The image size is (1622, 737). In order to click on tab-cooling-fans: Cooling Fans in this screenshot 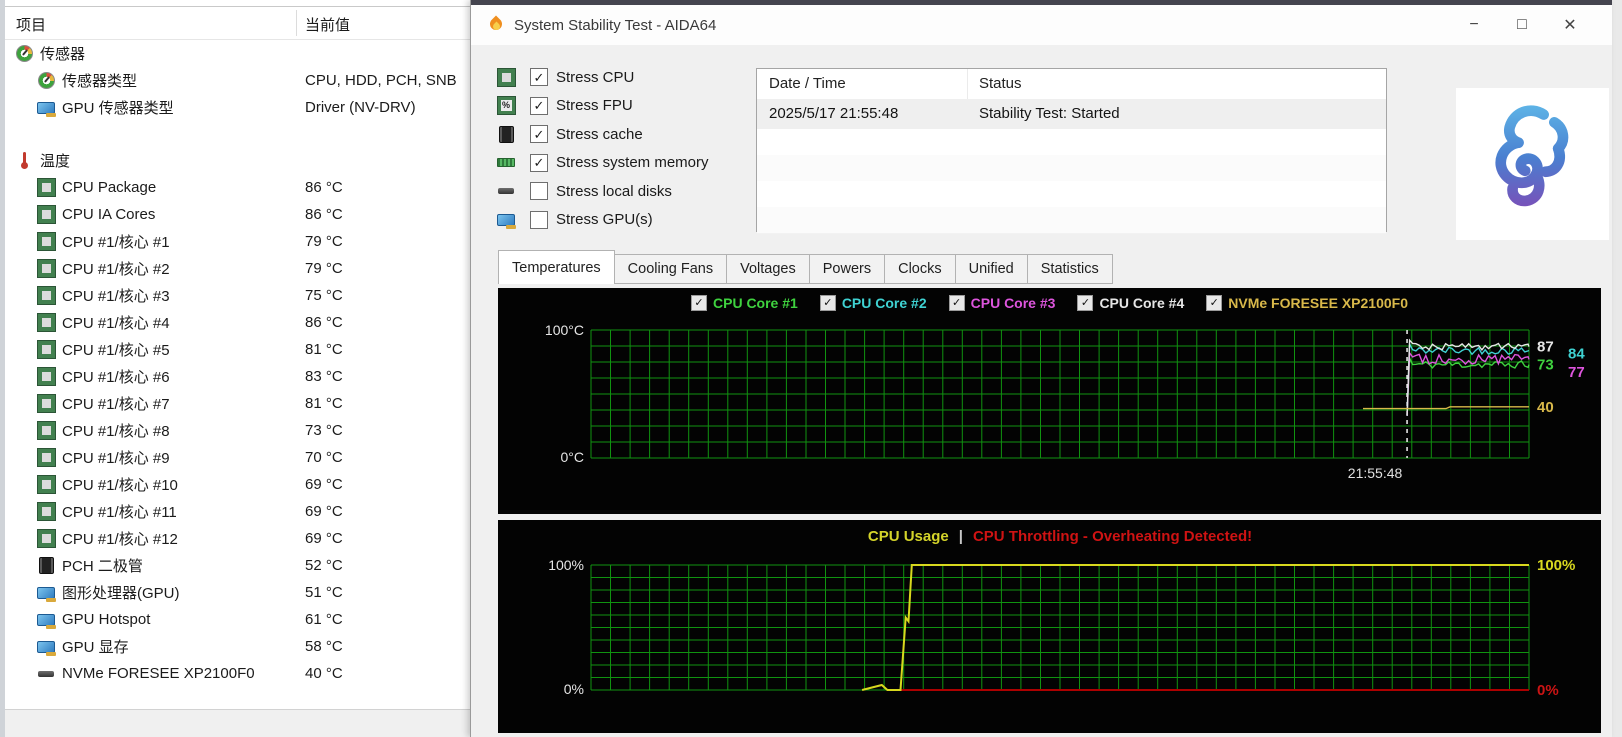, I will do `click(670, 269)`.